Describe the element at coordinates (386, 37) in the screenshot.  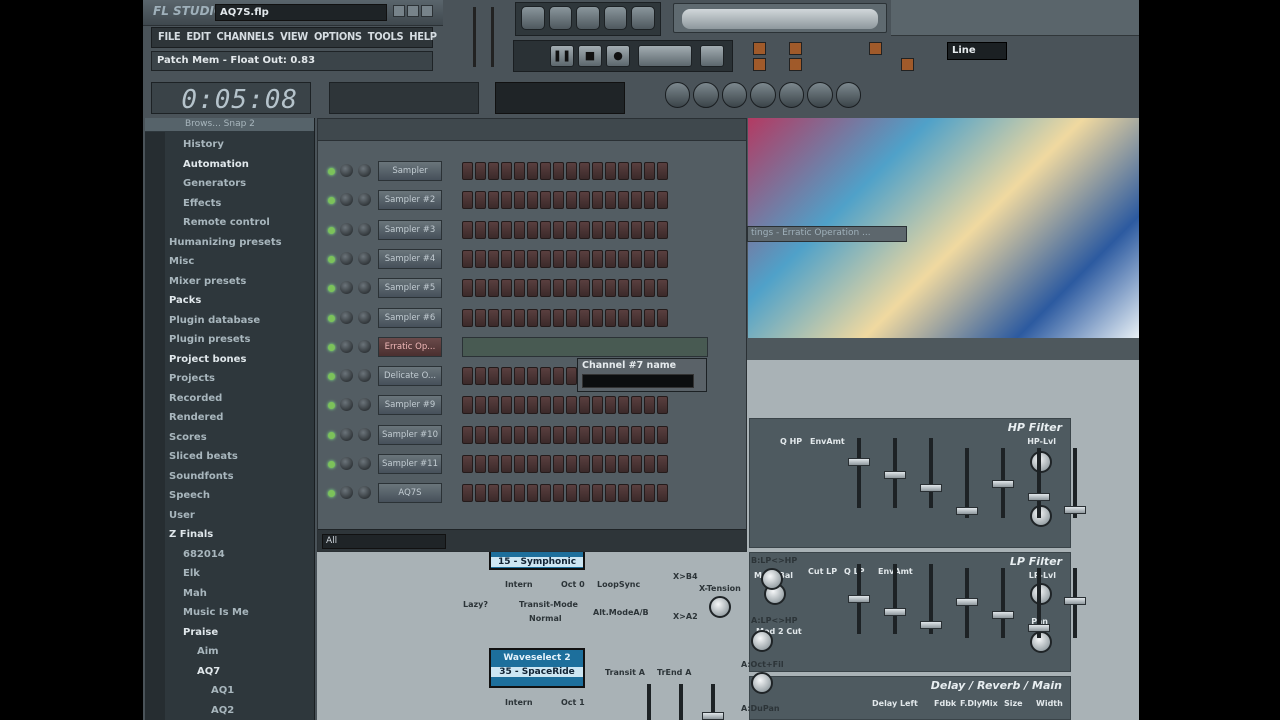
I see `menu-tools: TOOLS` at that location.